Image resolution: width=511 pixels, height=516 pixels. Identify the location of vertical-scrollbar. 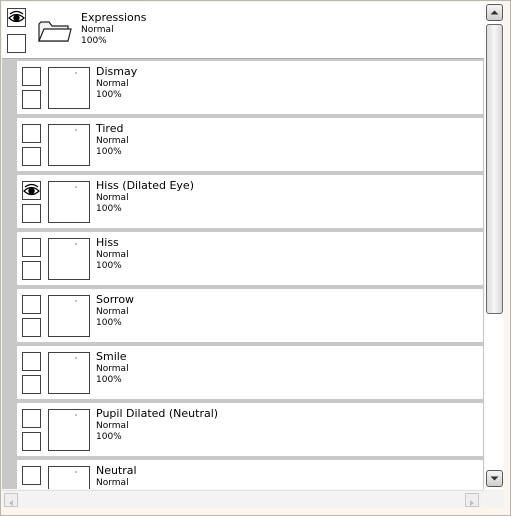
(494, 245).